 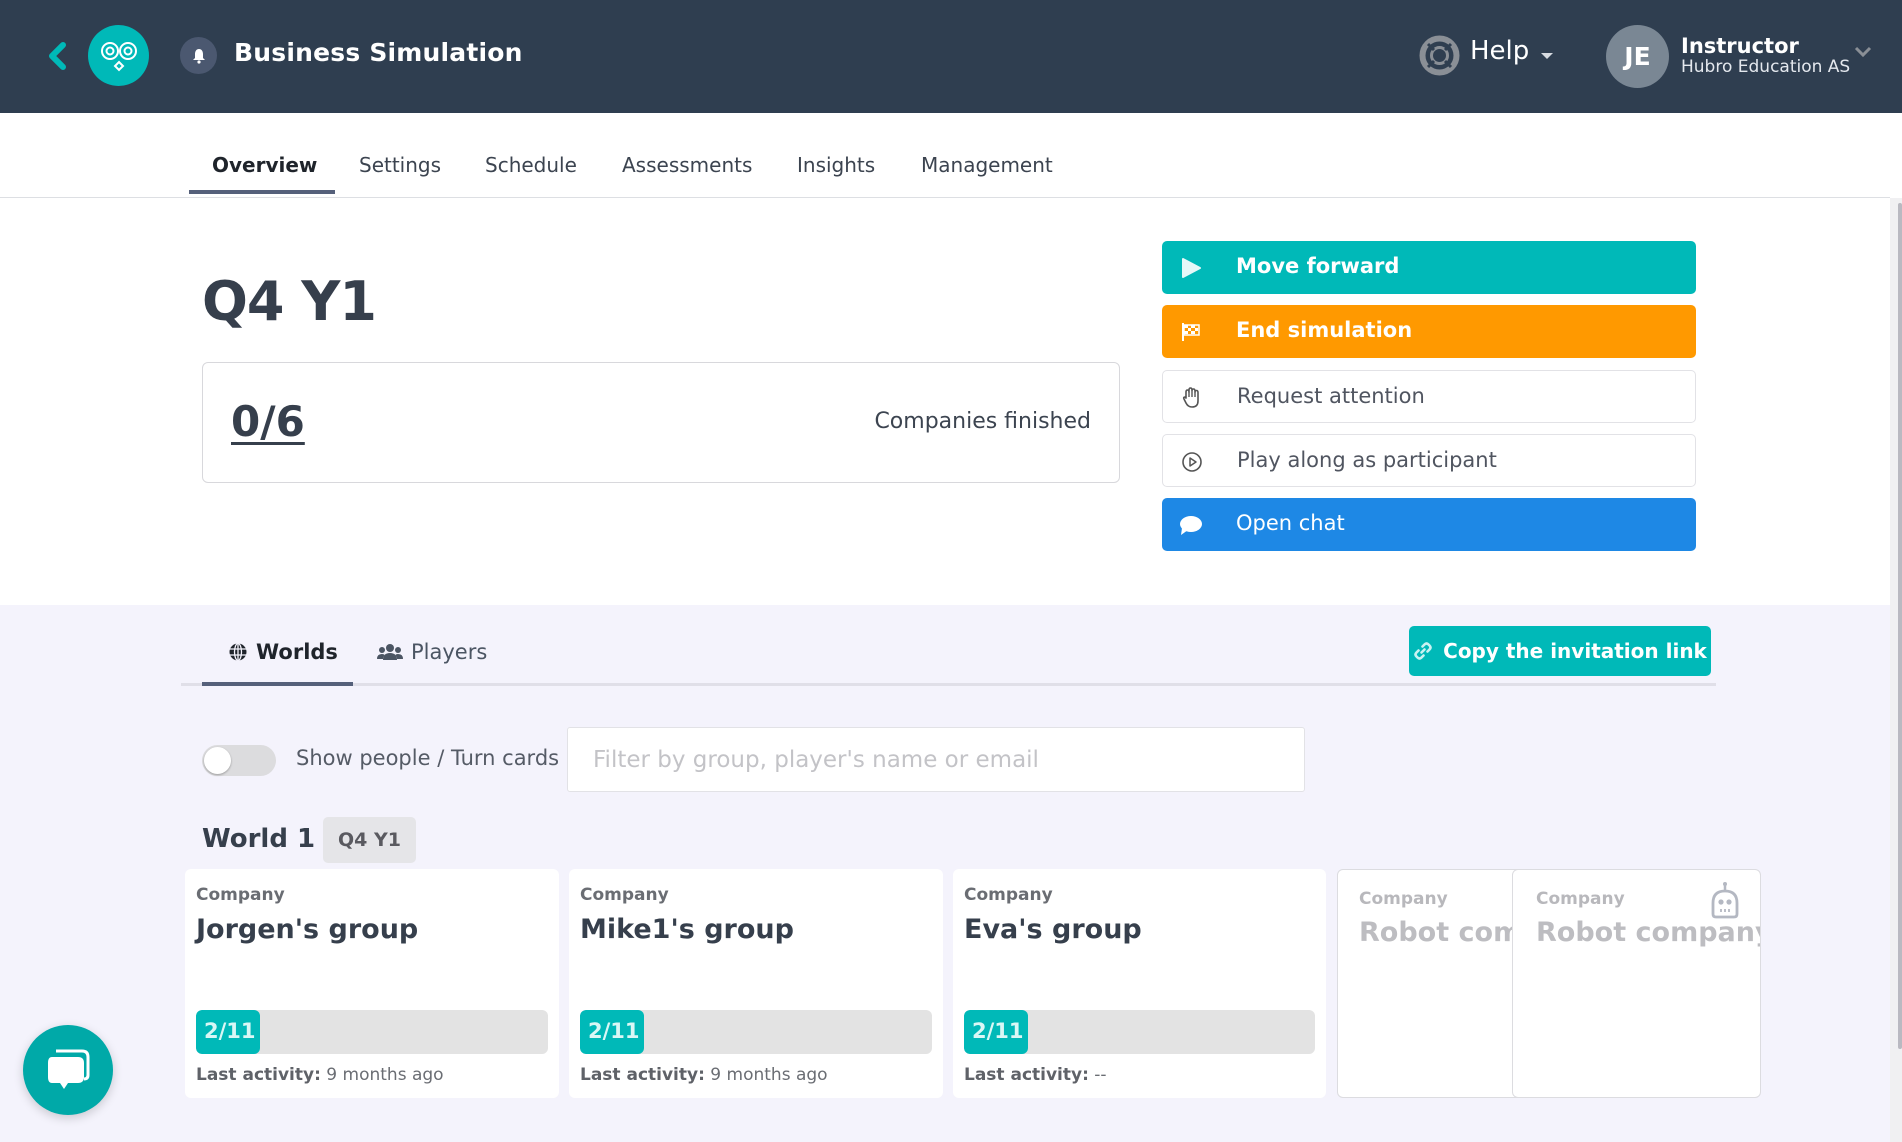 What do you see at coordinates (1191, 332) in the screenshot?
I see `checkered-flag-icon` at bounding box center [1191, 332].